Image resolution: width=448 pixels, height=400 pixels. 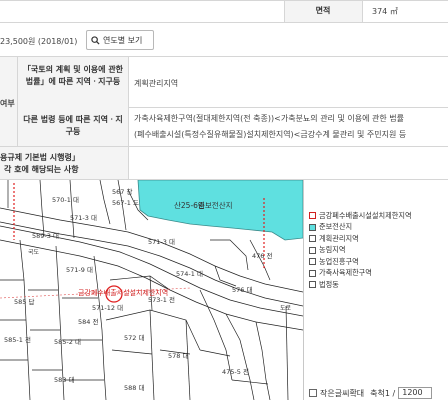 I want to click on parcel-label: 578 대, so click(x=178, y=356).